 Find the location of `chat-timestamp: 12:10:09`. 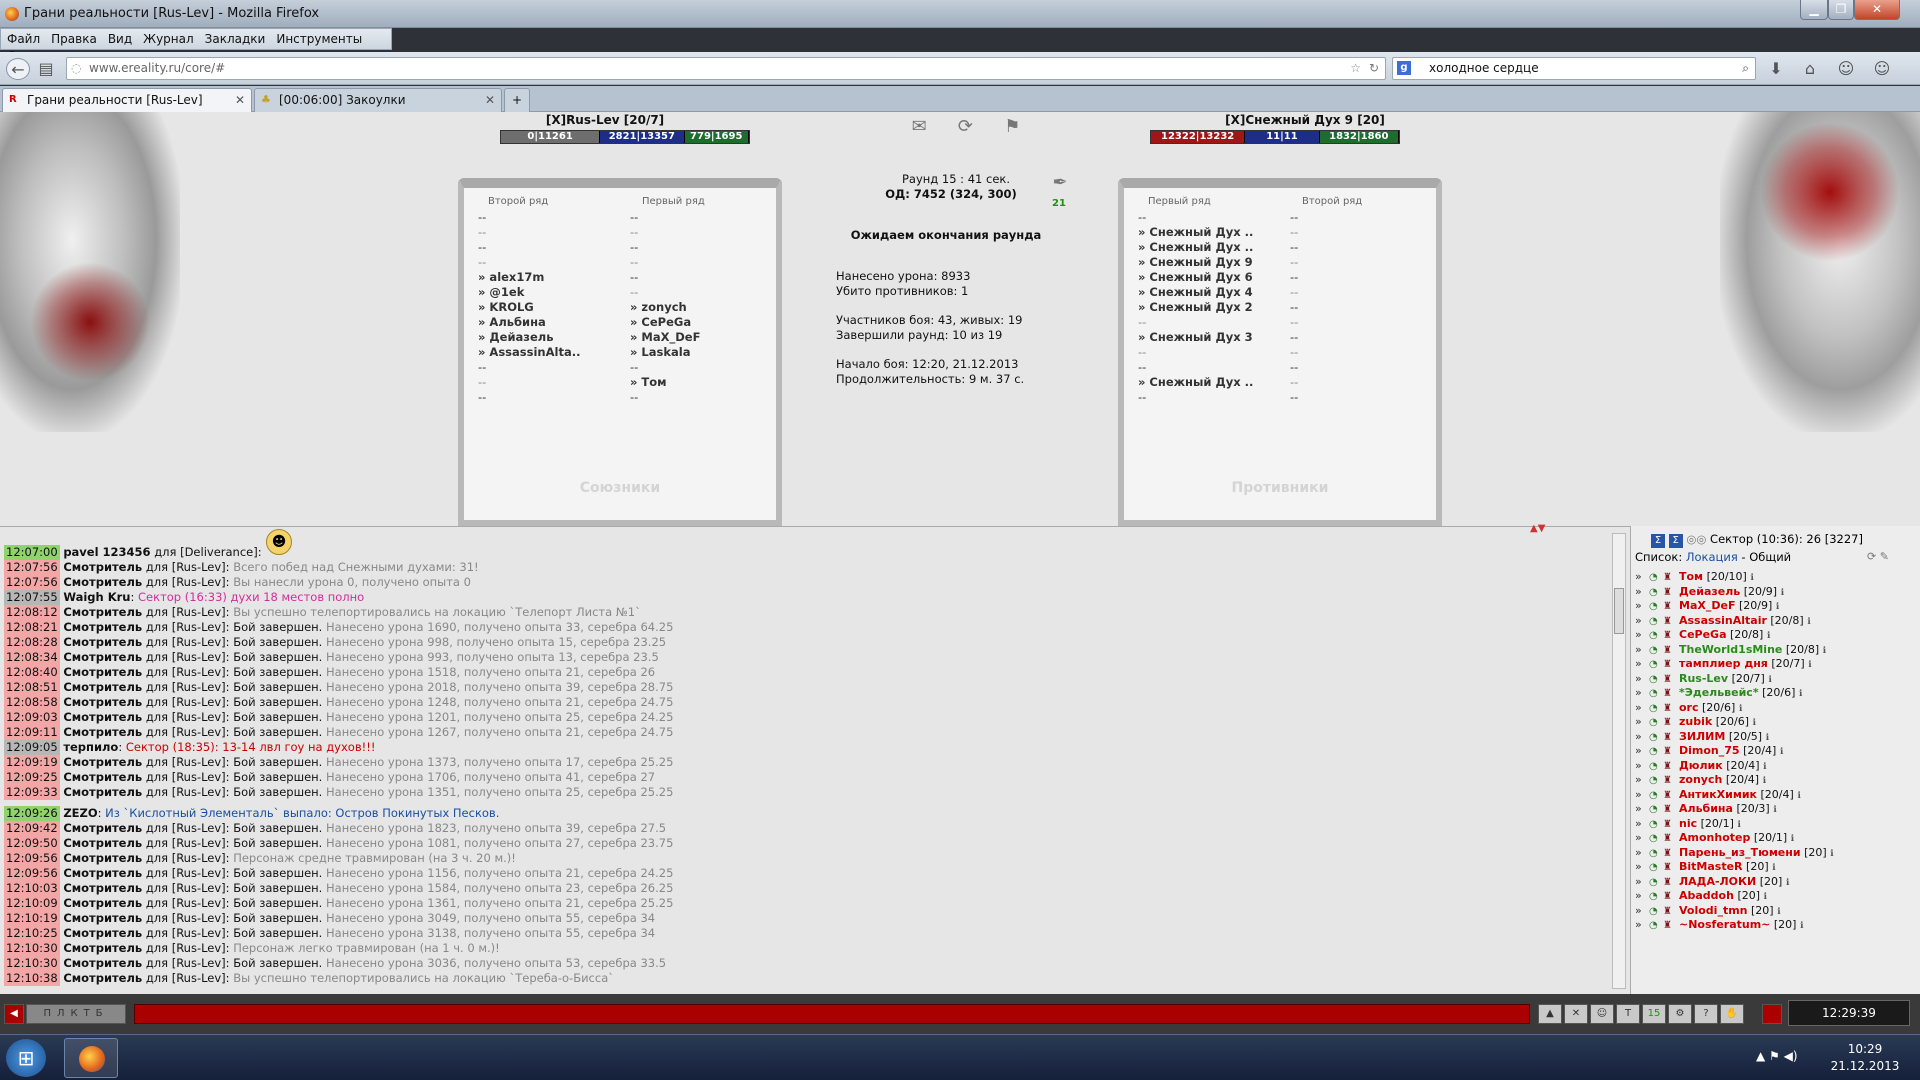

chat-timestamp: 12:10:09 is located at coordinates (32, 903).